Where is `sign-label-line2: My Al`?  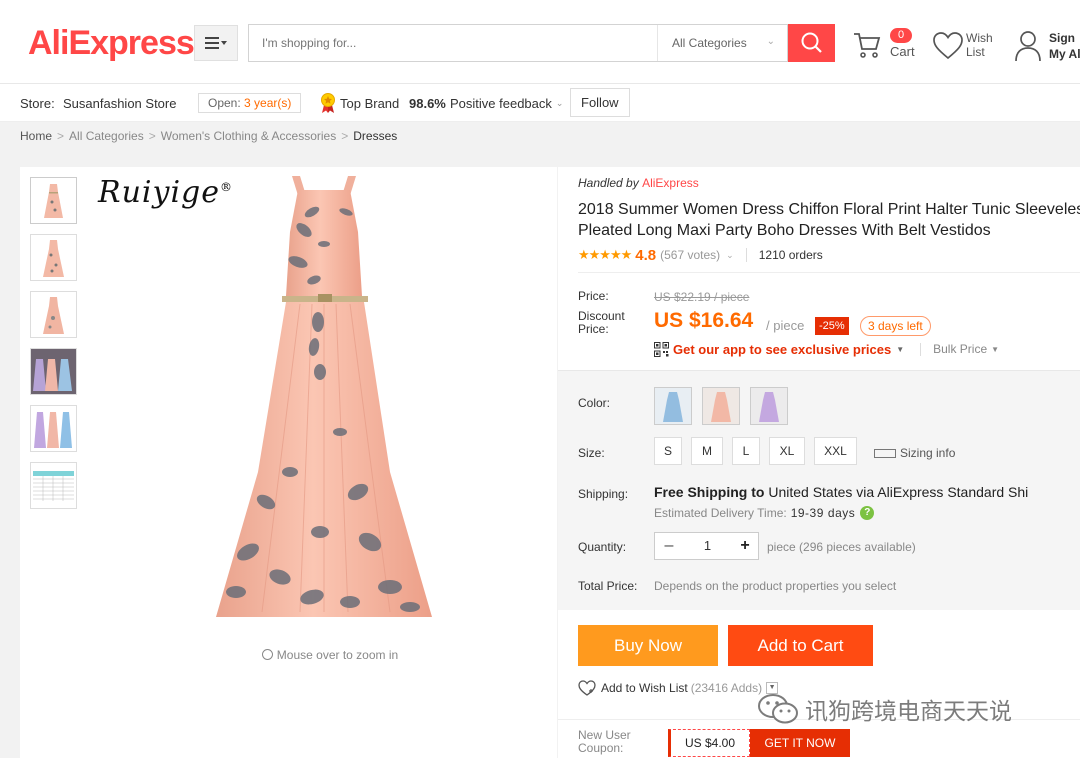 sign-label-line2: My Al is located at coordinates (1064, 54).